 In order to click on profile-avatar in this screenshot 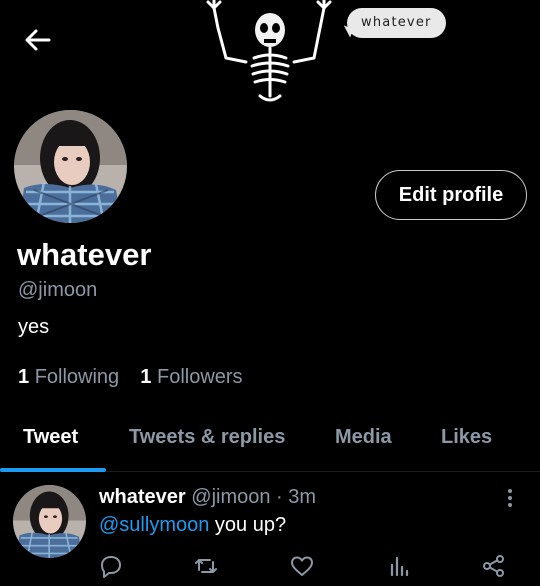, I will do `click(70, 166)`.